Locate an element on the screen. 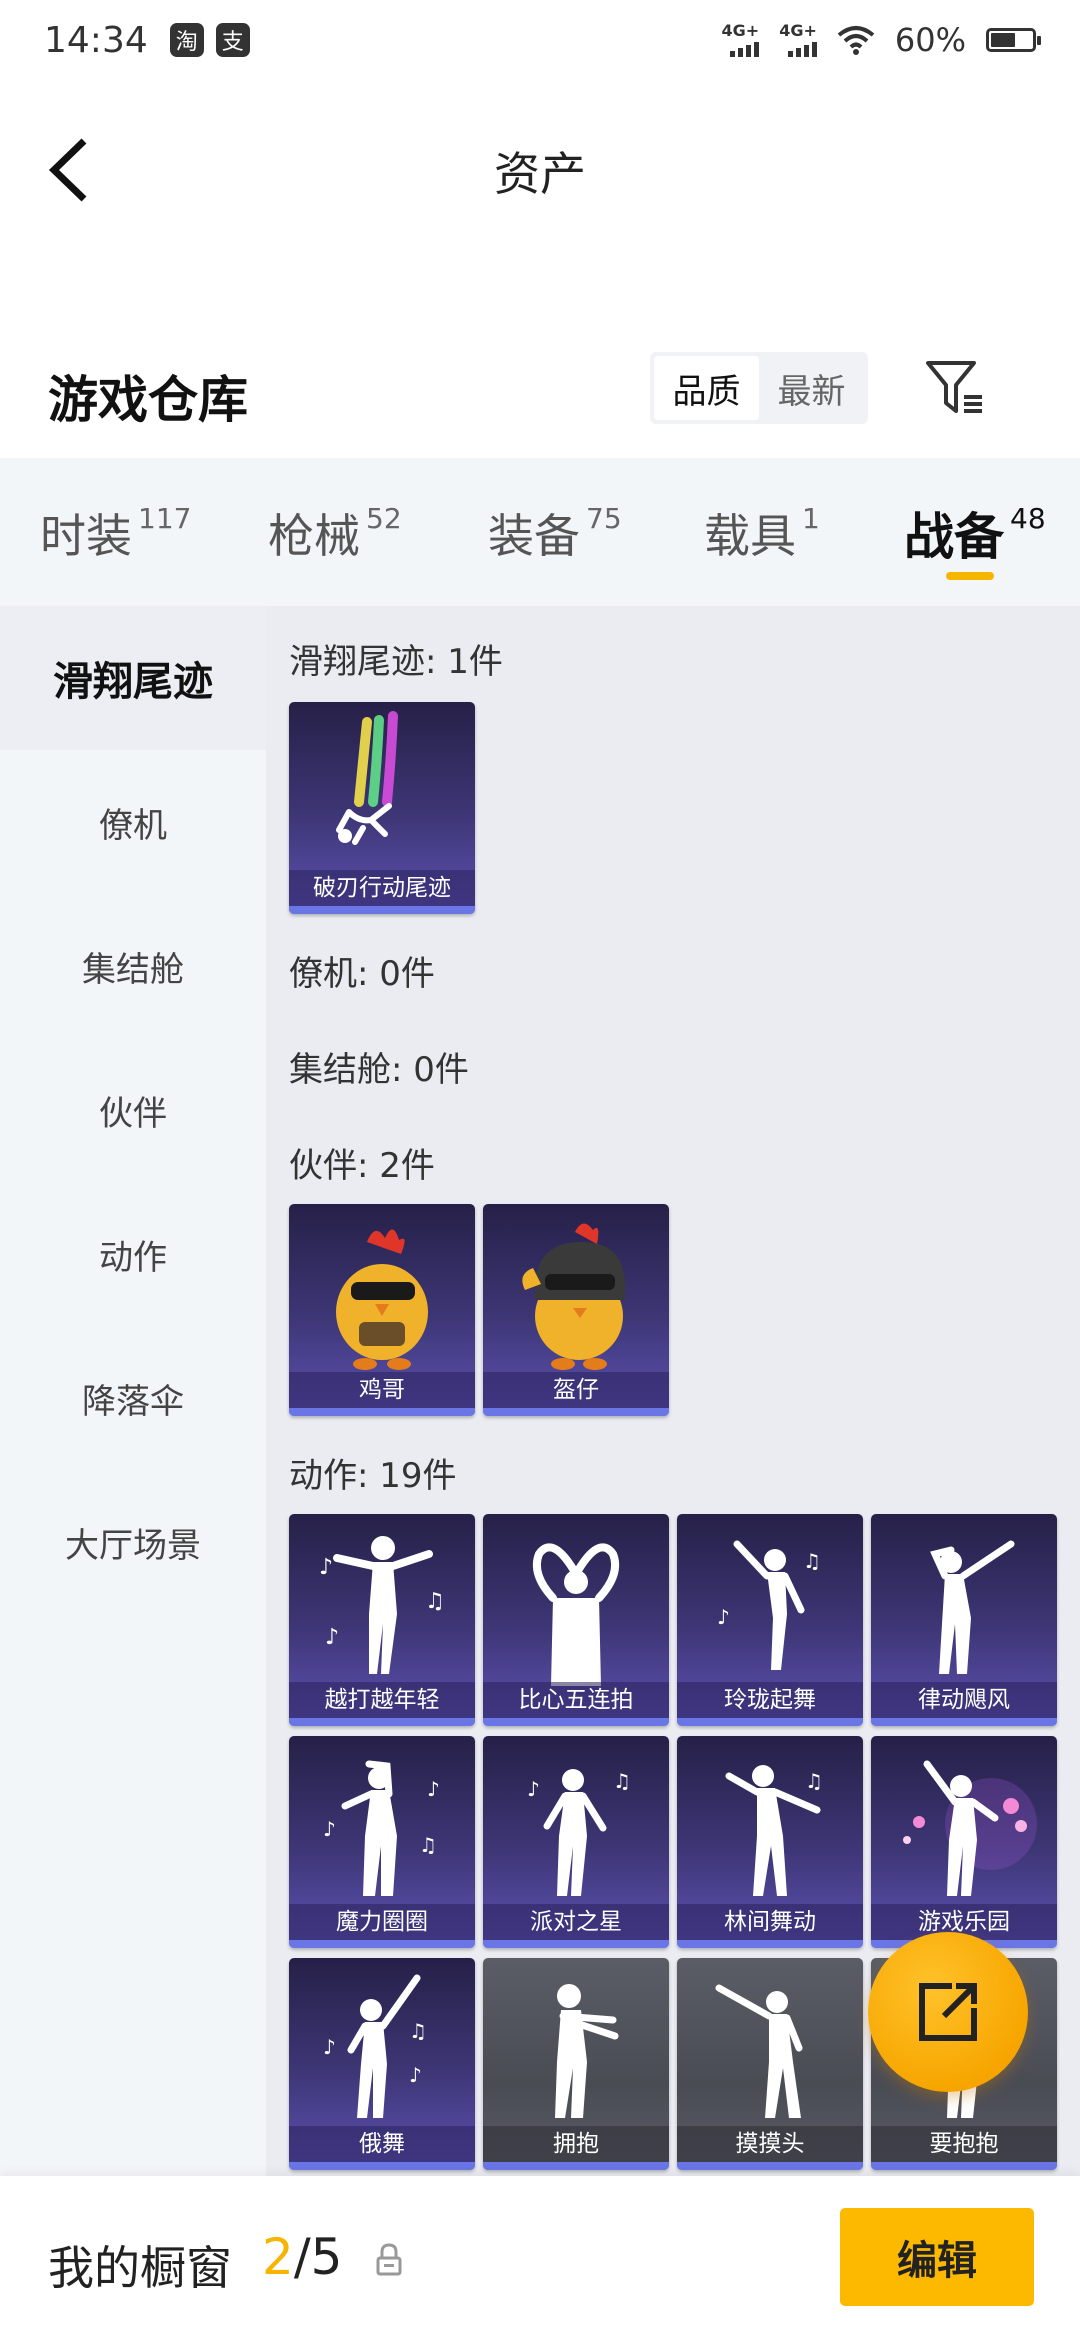  item-label: 拥抱 is located at coordinates (576, 2144).